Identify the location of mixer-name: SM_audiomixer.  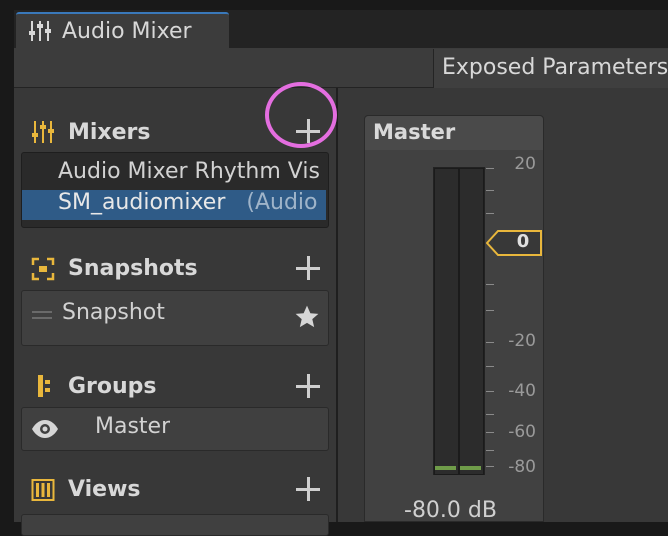
(142, 202).